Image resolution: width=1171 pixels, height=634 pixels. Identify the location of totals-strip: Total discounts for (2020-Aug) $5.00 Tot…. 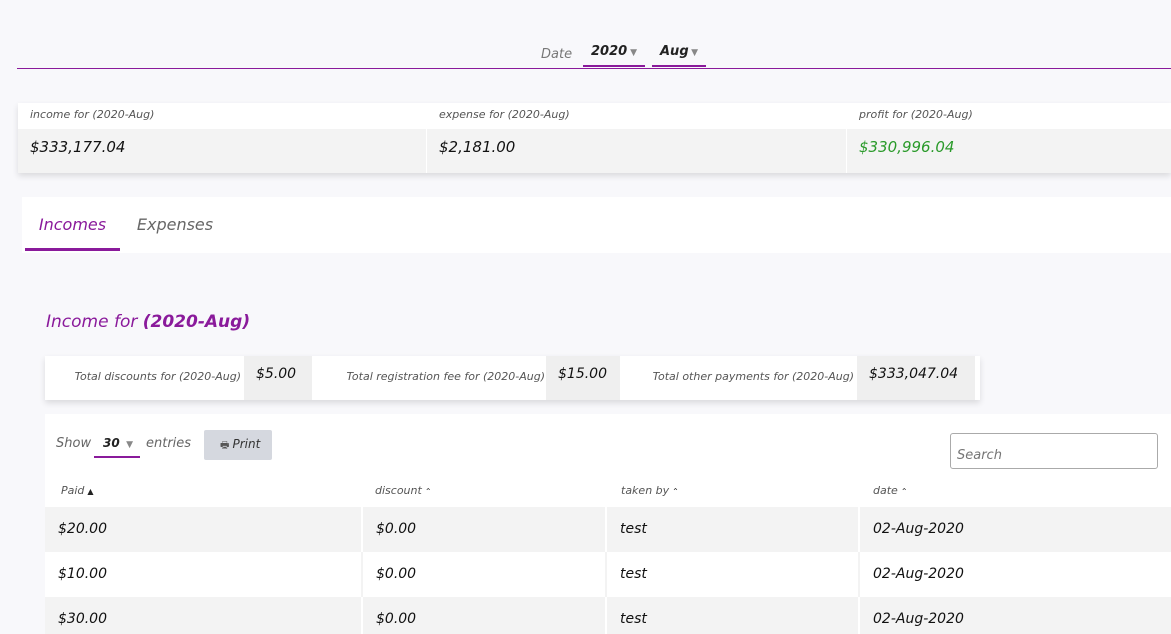
(512, 378).